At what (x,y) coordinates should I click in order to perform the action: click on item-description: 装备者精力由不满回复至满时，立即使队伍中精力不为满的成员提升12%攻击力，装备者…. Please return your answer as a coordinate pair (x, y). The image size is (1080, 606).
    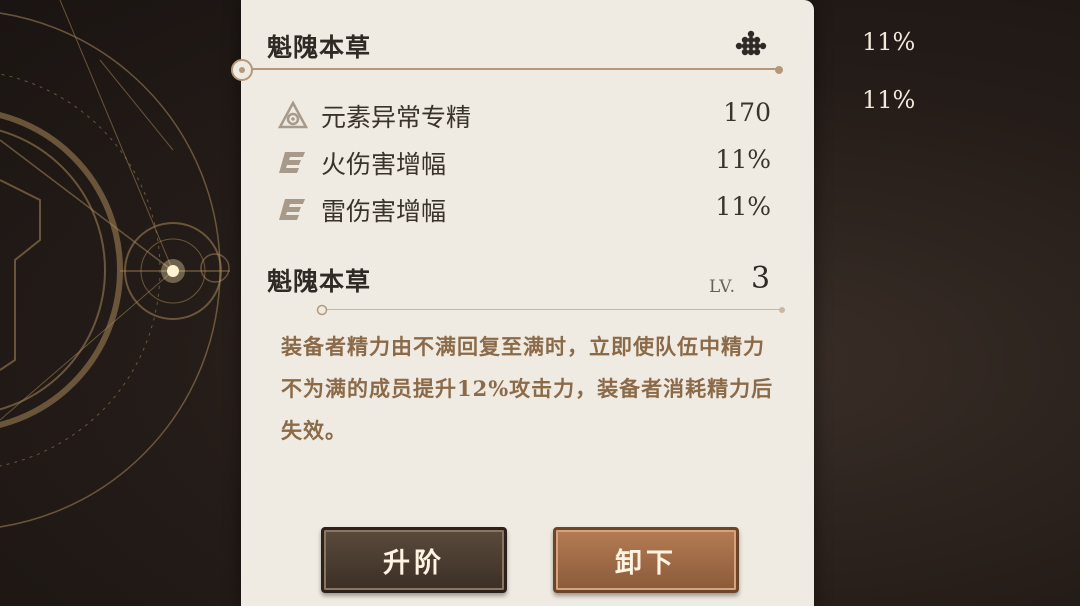
    Looking at the image, I should click on (527, 388).